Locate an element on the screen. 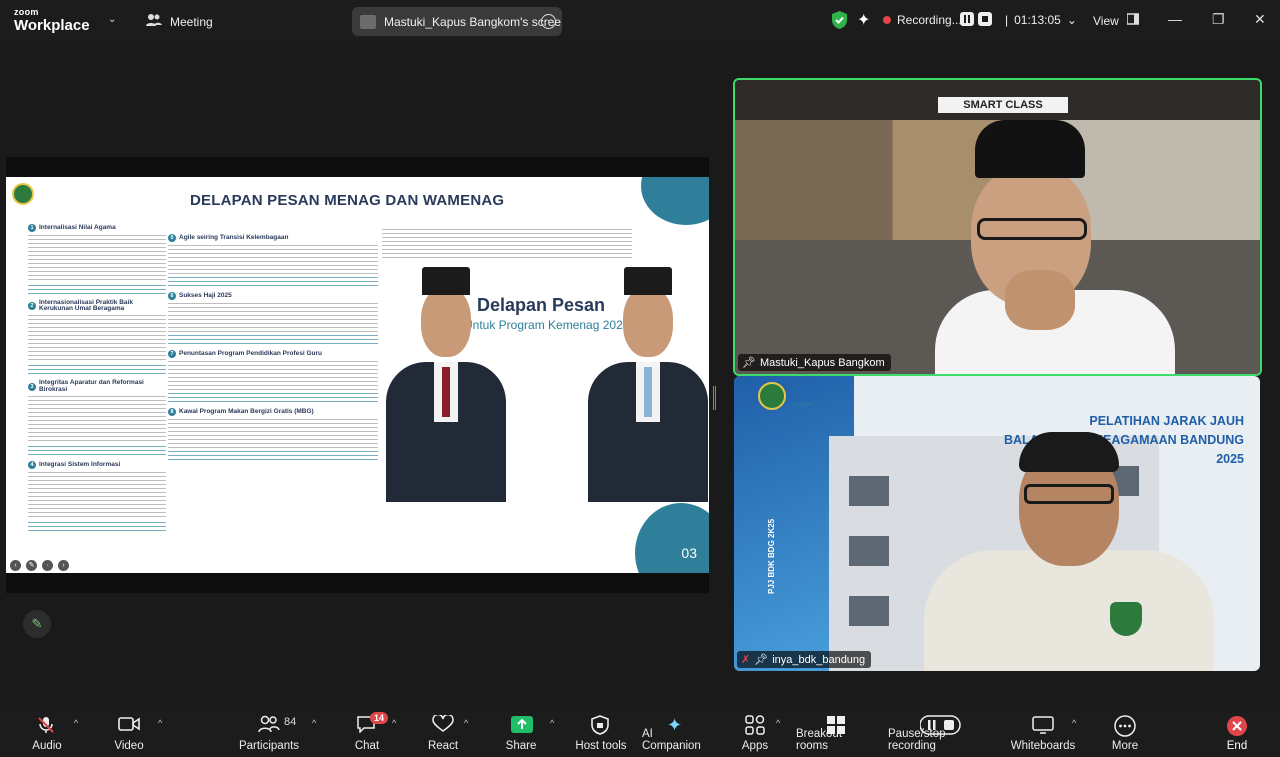 This screenshot has height=757, width=1280. zoom-logo: zoom Workplace is located at coordinates (52, 21).